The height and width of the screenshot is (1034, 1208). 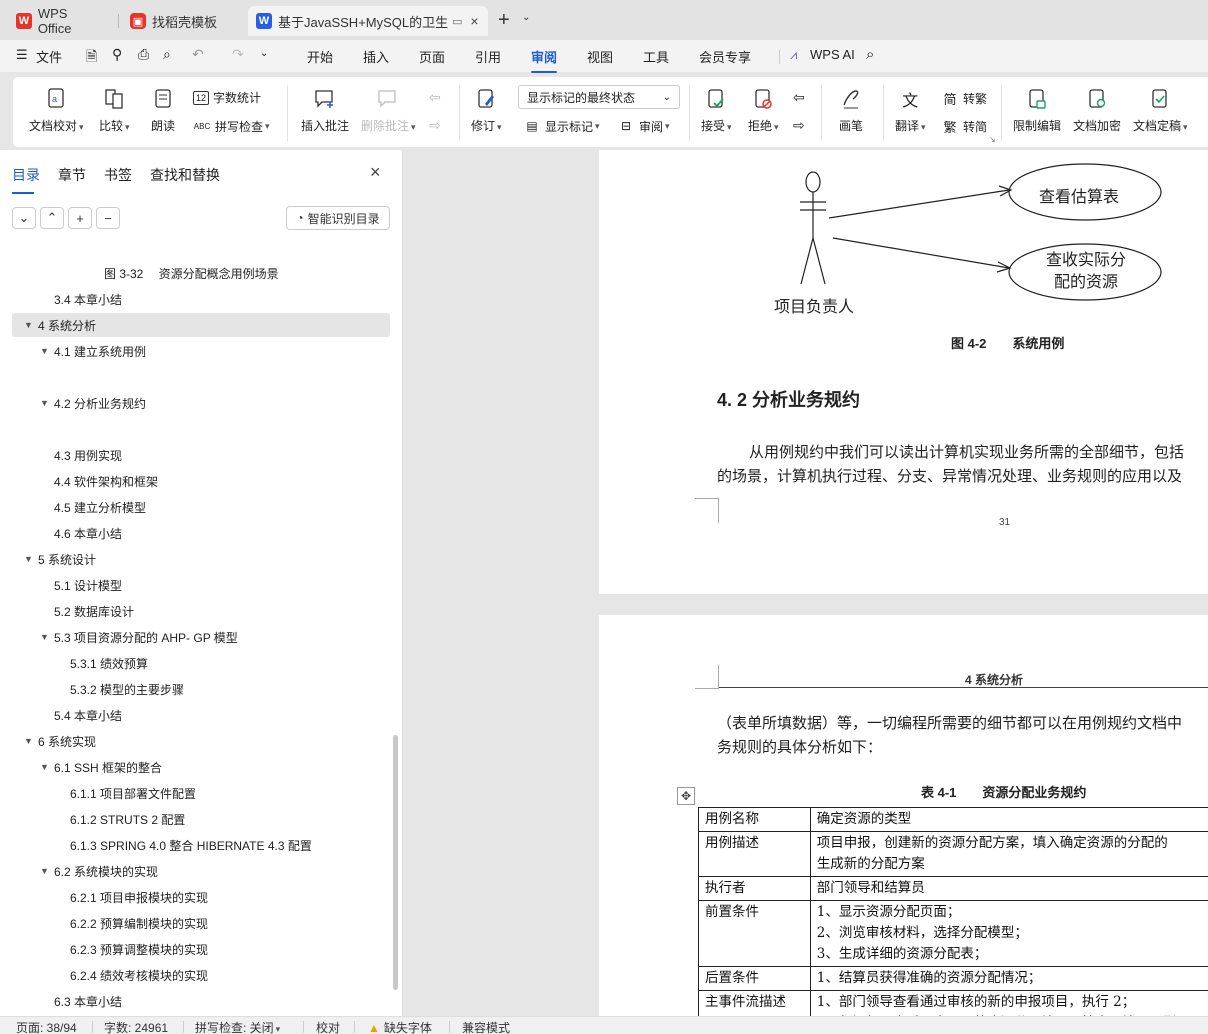 What do you see at coordinates (656, 56) in the screenshot?
I see `menu-tools: 工具` at bounding box center [656, 56].